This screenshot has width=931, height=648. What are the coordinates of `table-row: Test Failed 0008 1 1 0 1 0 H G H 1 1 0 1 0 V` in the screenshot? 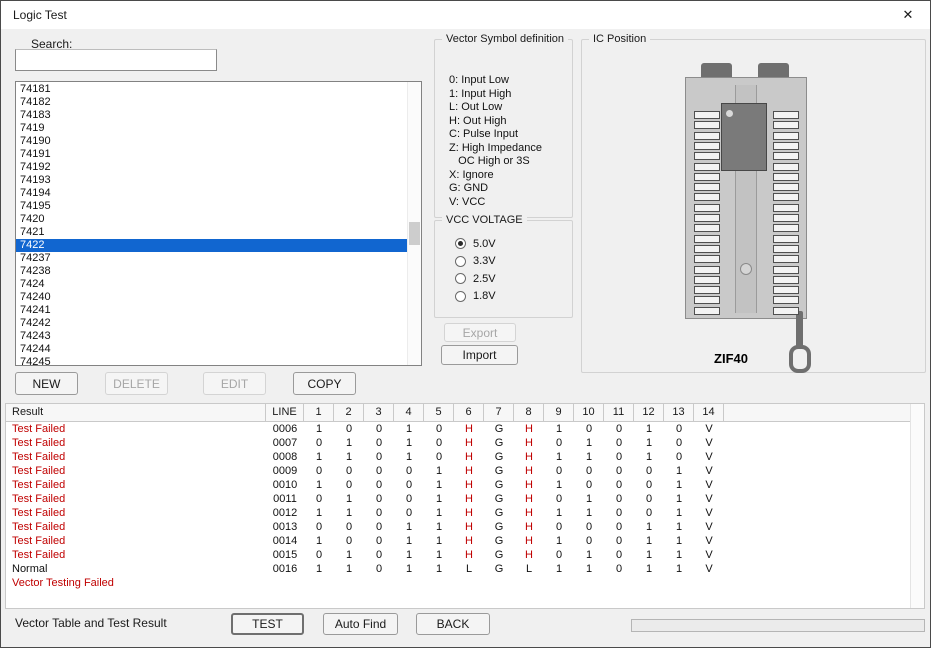 It's located at (465, 457).